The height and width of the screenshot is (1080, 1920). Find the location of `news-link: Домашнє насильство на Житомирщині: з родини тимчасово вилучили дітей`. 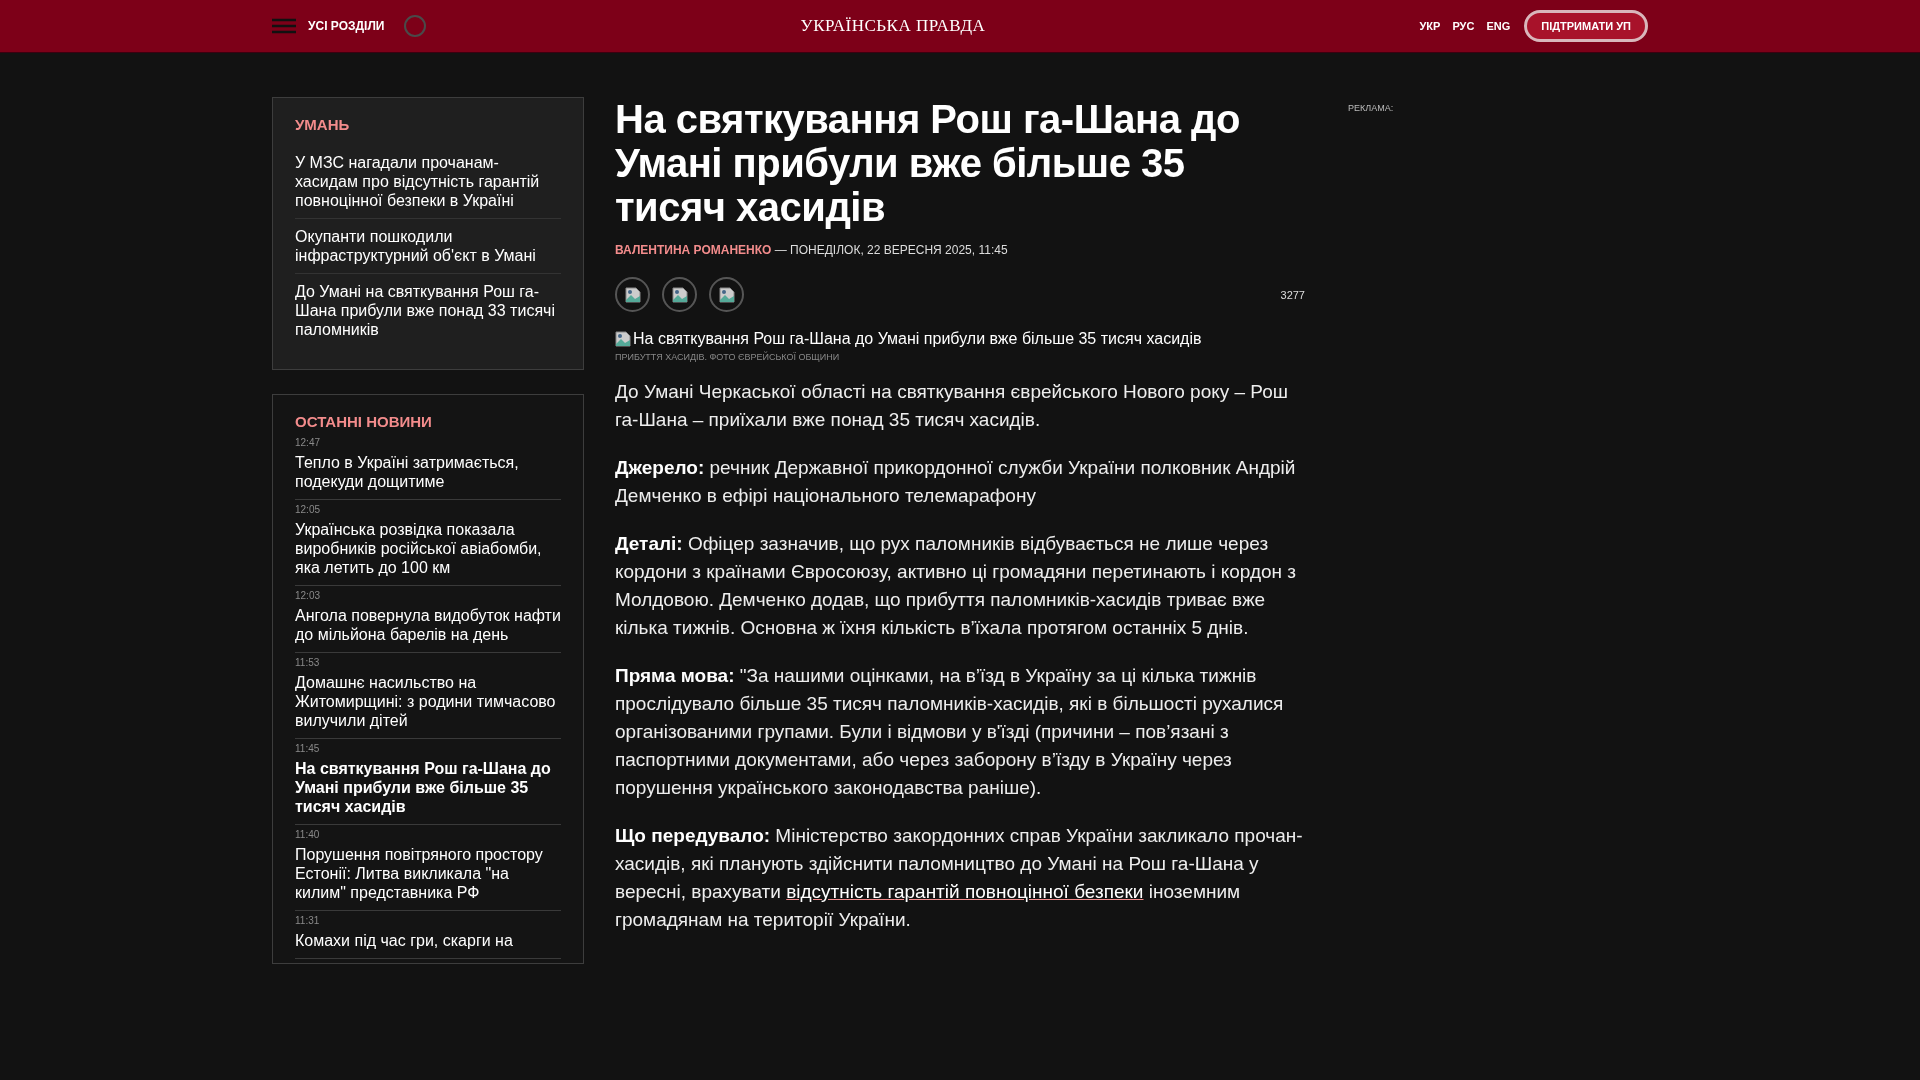

news-link: Домашнє насильство на Житомирщині: з родини тимчасово вилучили дітей is located at coordinates (428, 701).